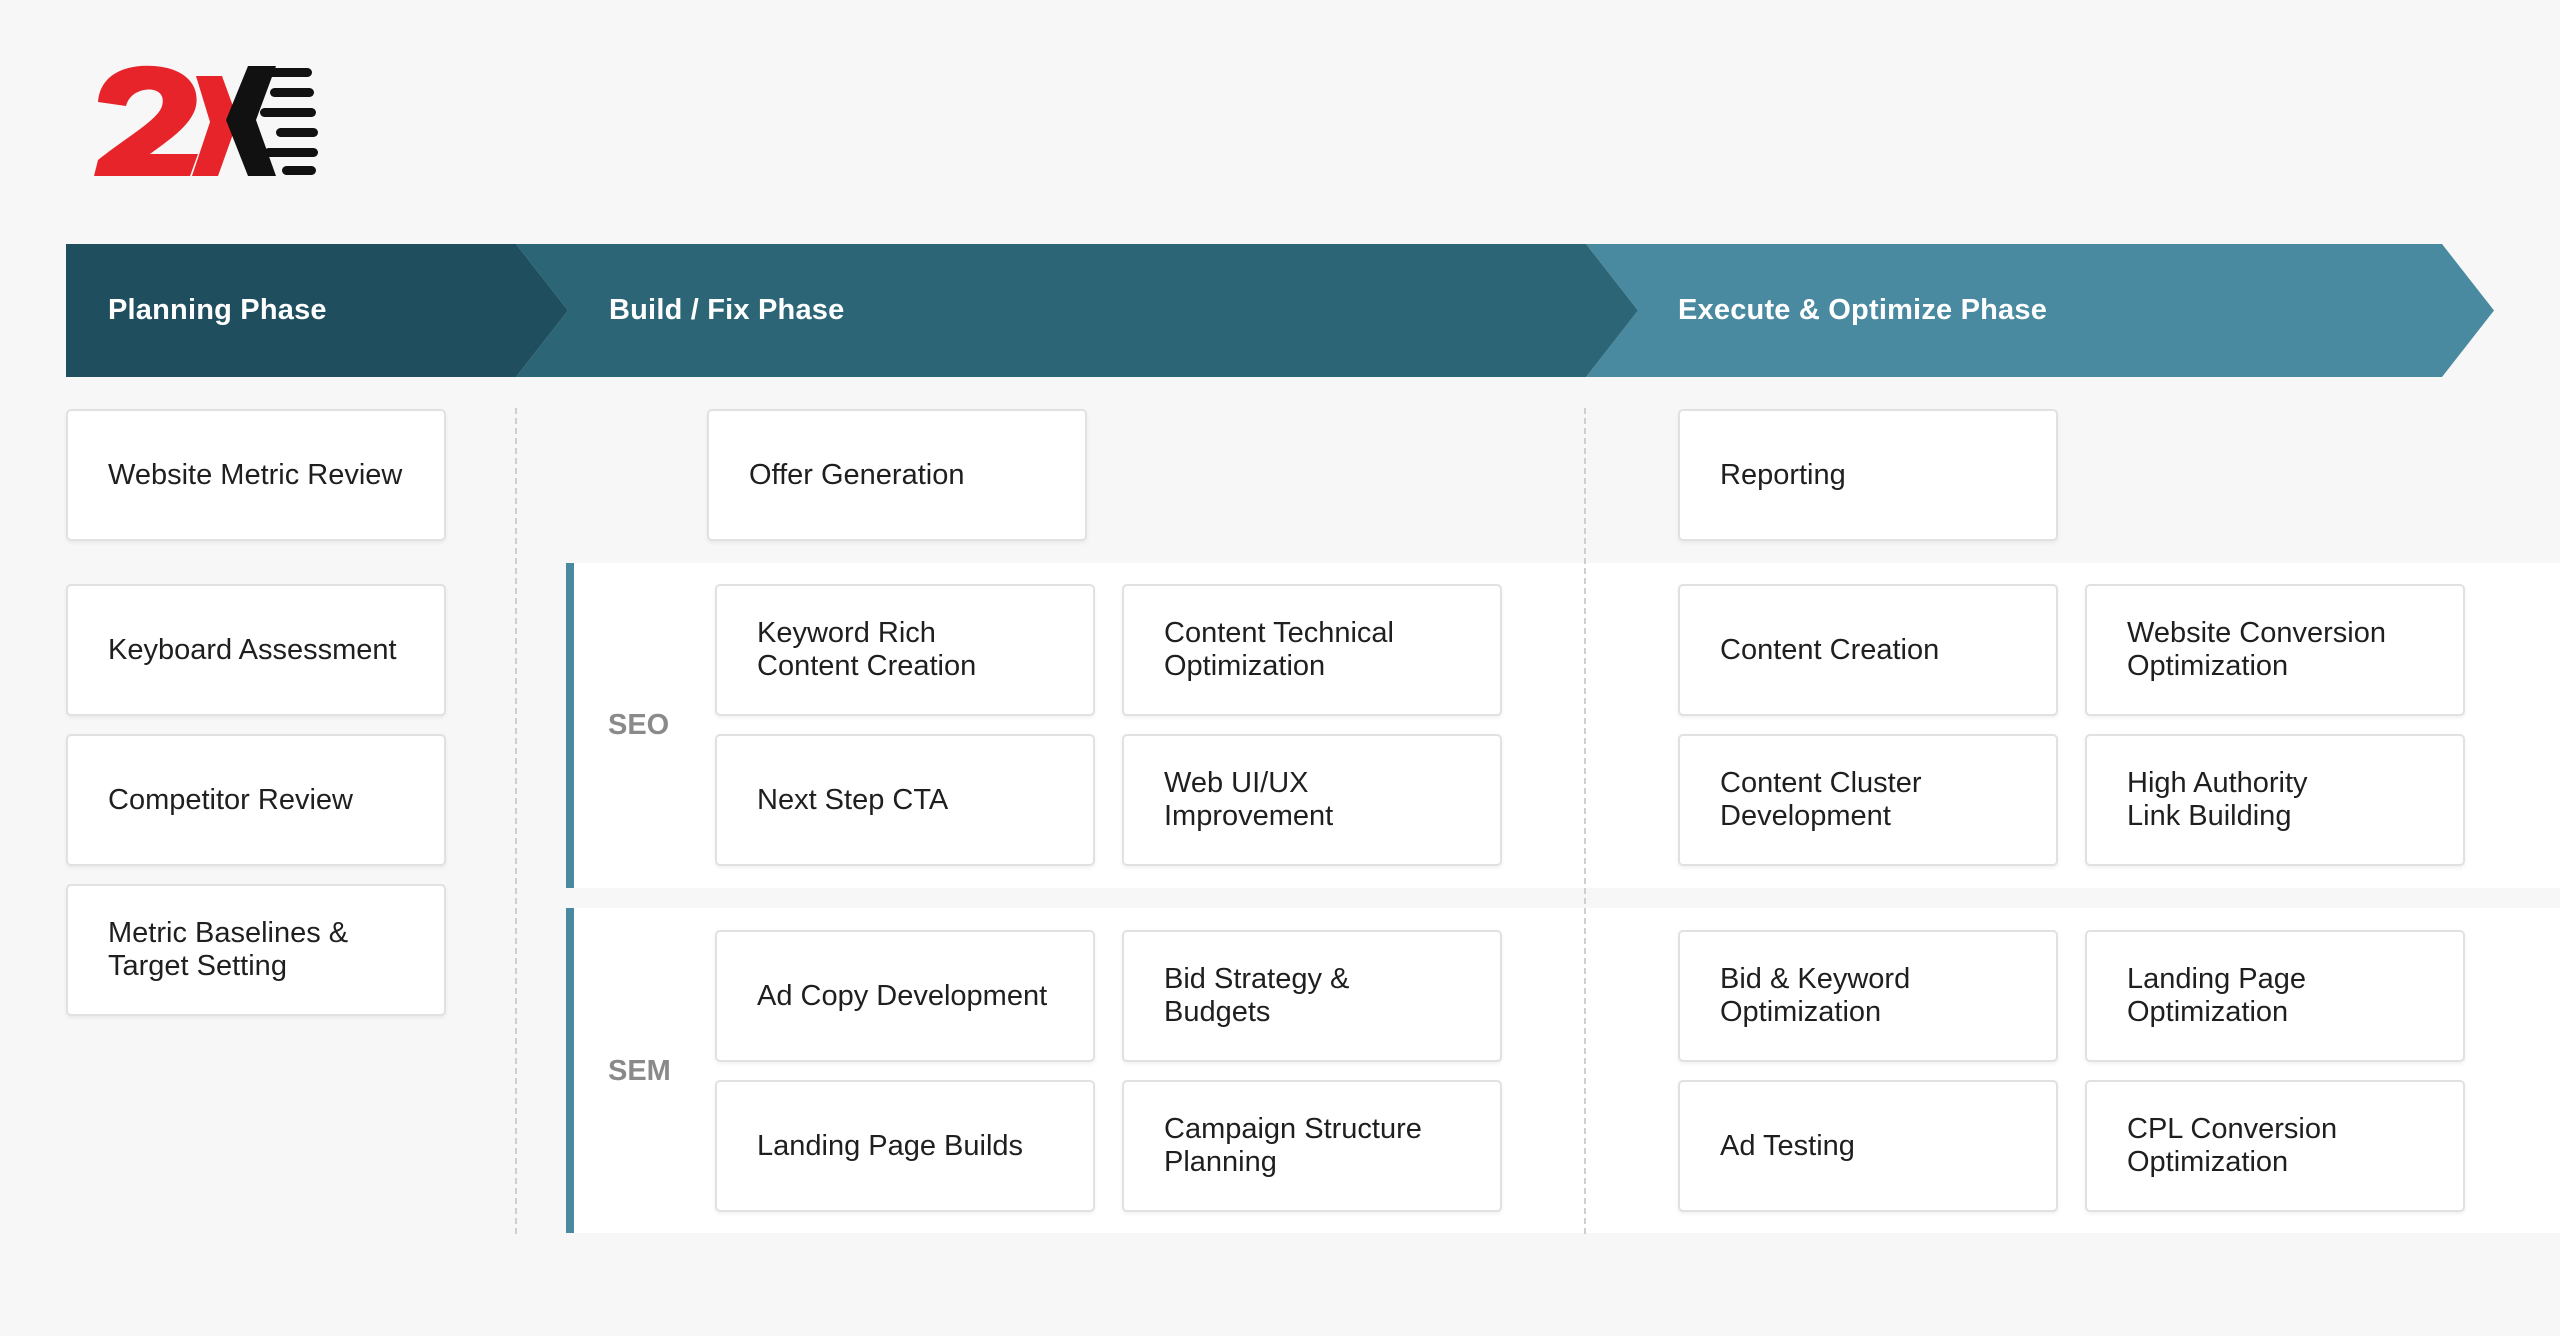  Describe the element at coordinates (146, 120) in the screenshot. I see `logo-two-shape` at that location.